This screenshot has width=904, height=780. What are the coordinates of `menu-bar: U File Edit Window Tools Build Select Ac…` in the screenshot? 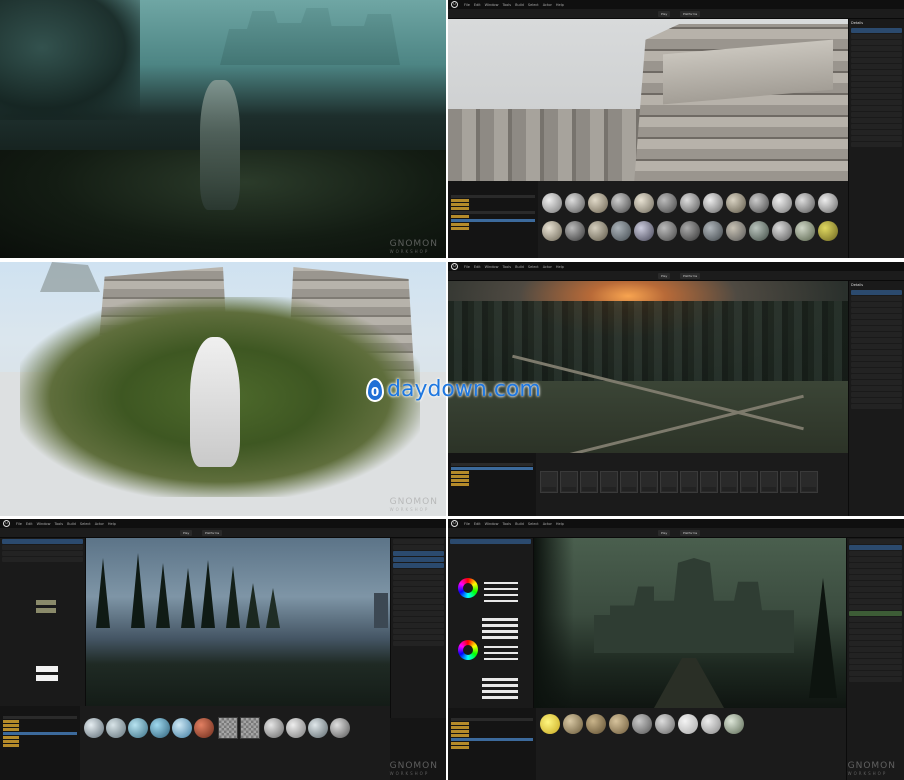 It's located at (676, 523).